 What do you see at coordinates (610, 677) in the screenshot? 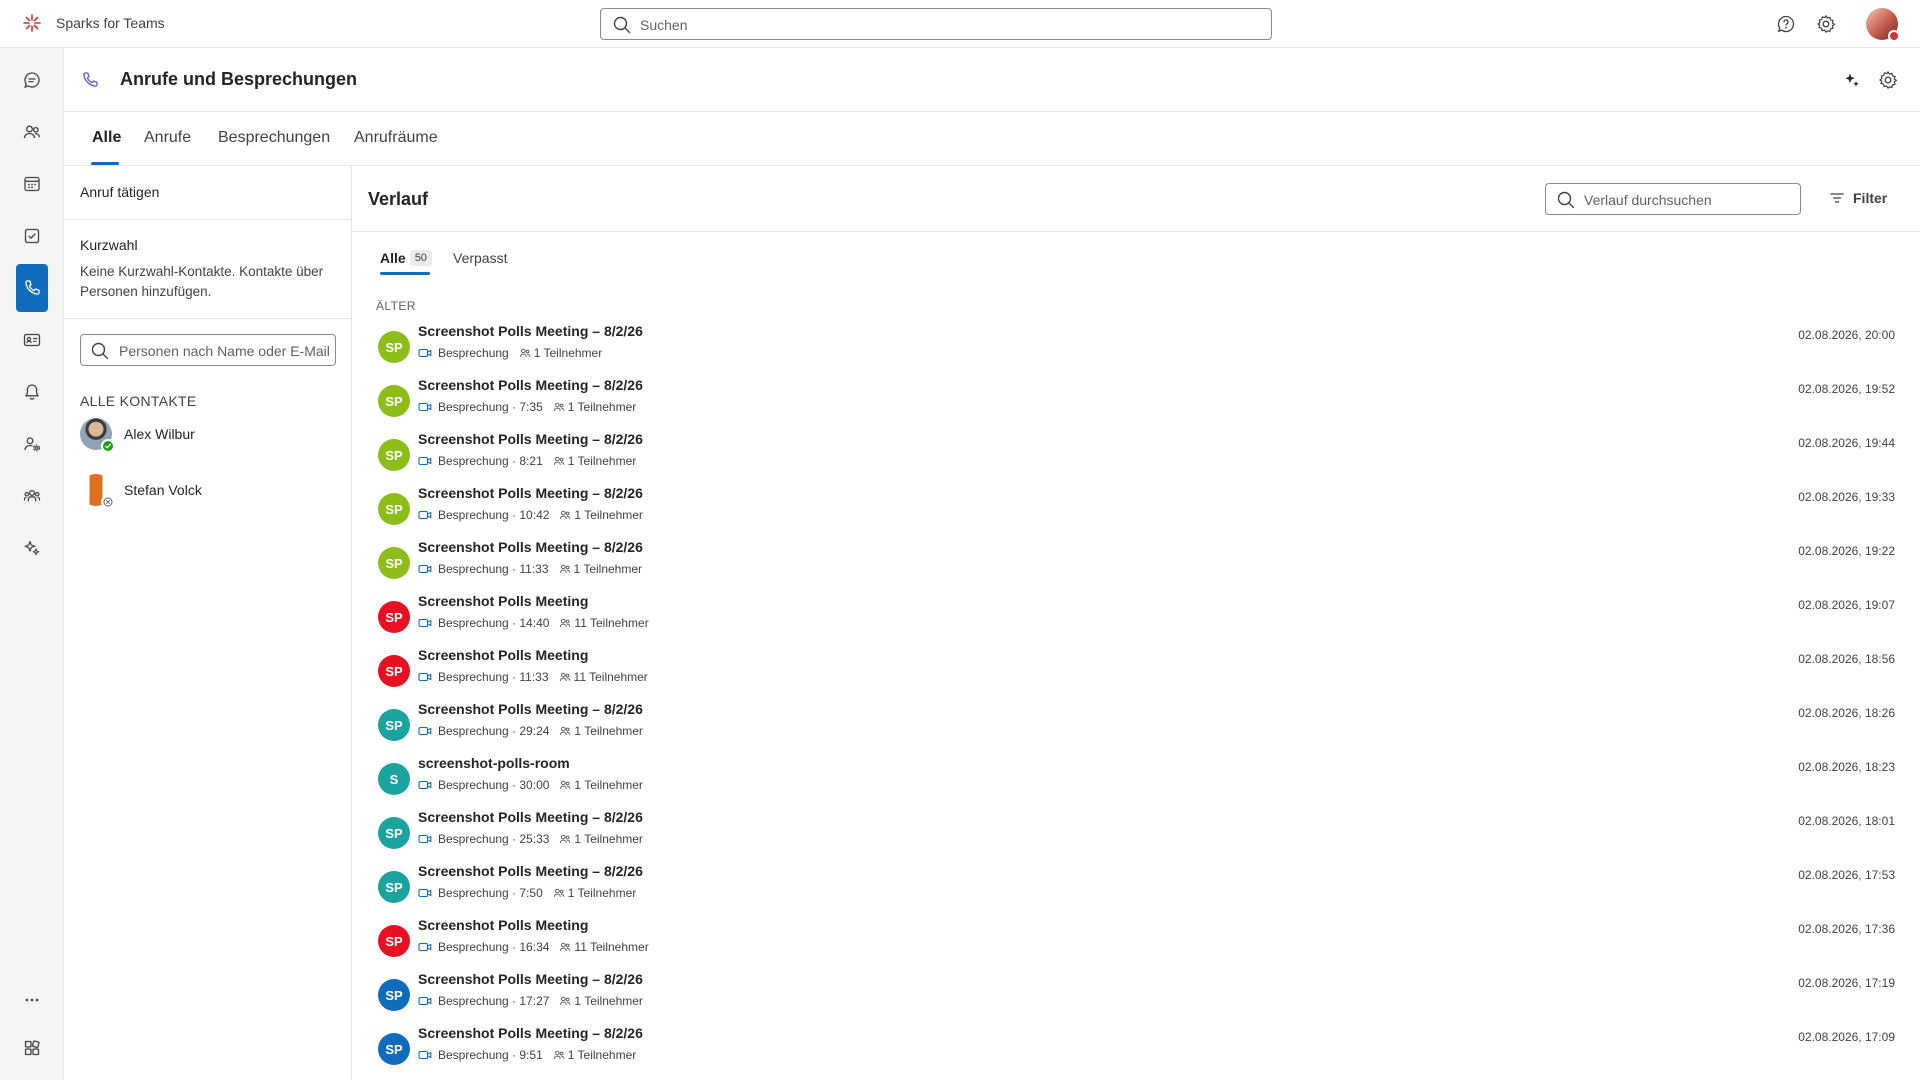
I see `participant-count: 11 Teilnehmer` at bounding box center [610, 677].